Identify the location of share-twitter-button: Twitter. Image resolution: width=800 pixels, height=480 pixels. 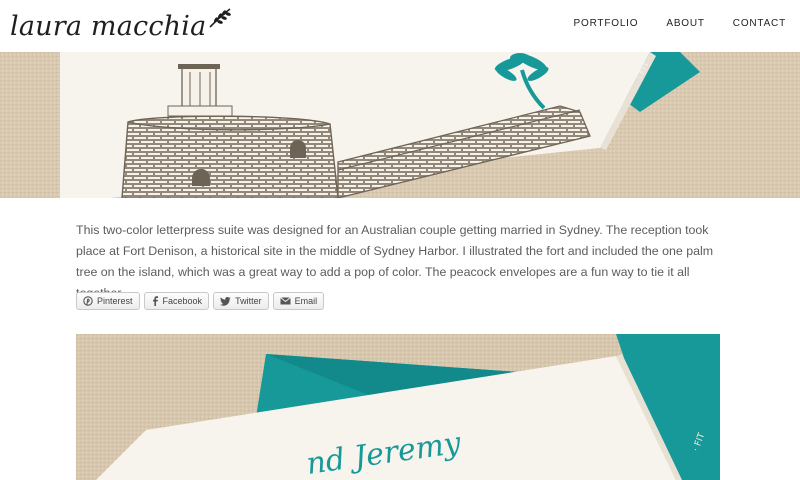
(241, 301).